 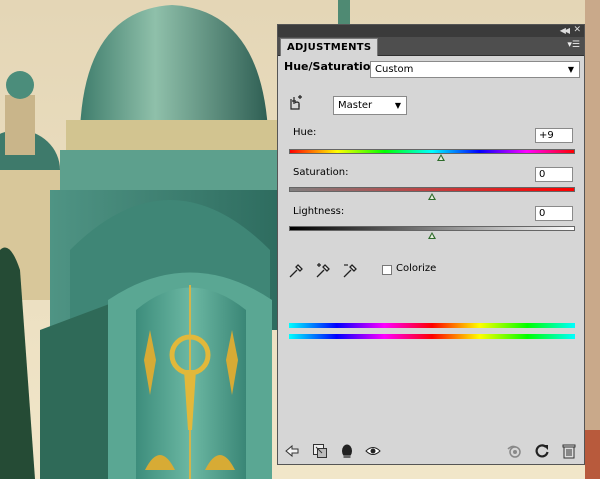 What do you see at coordinates (432, 235) in the screenshot?
I see `lightness-slider-thumb` at bounding box center [432, 235].